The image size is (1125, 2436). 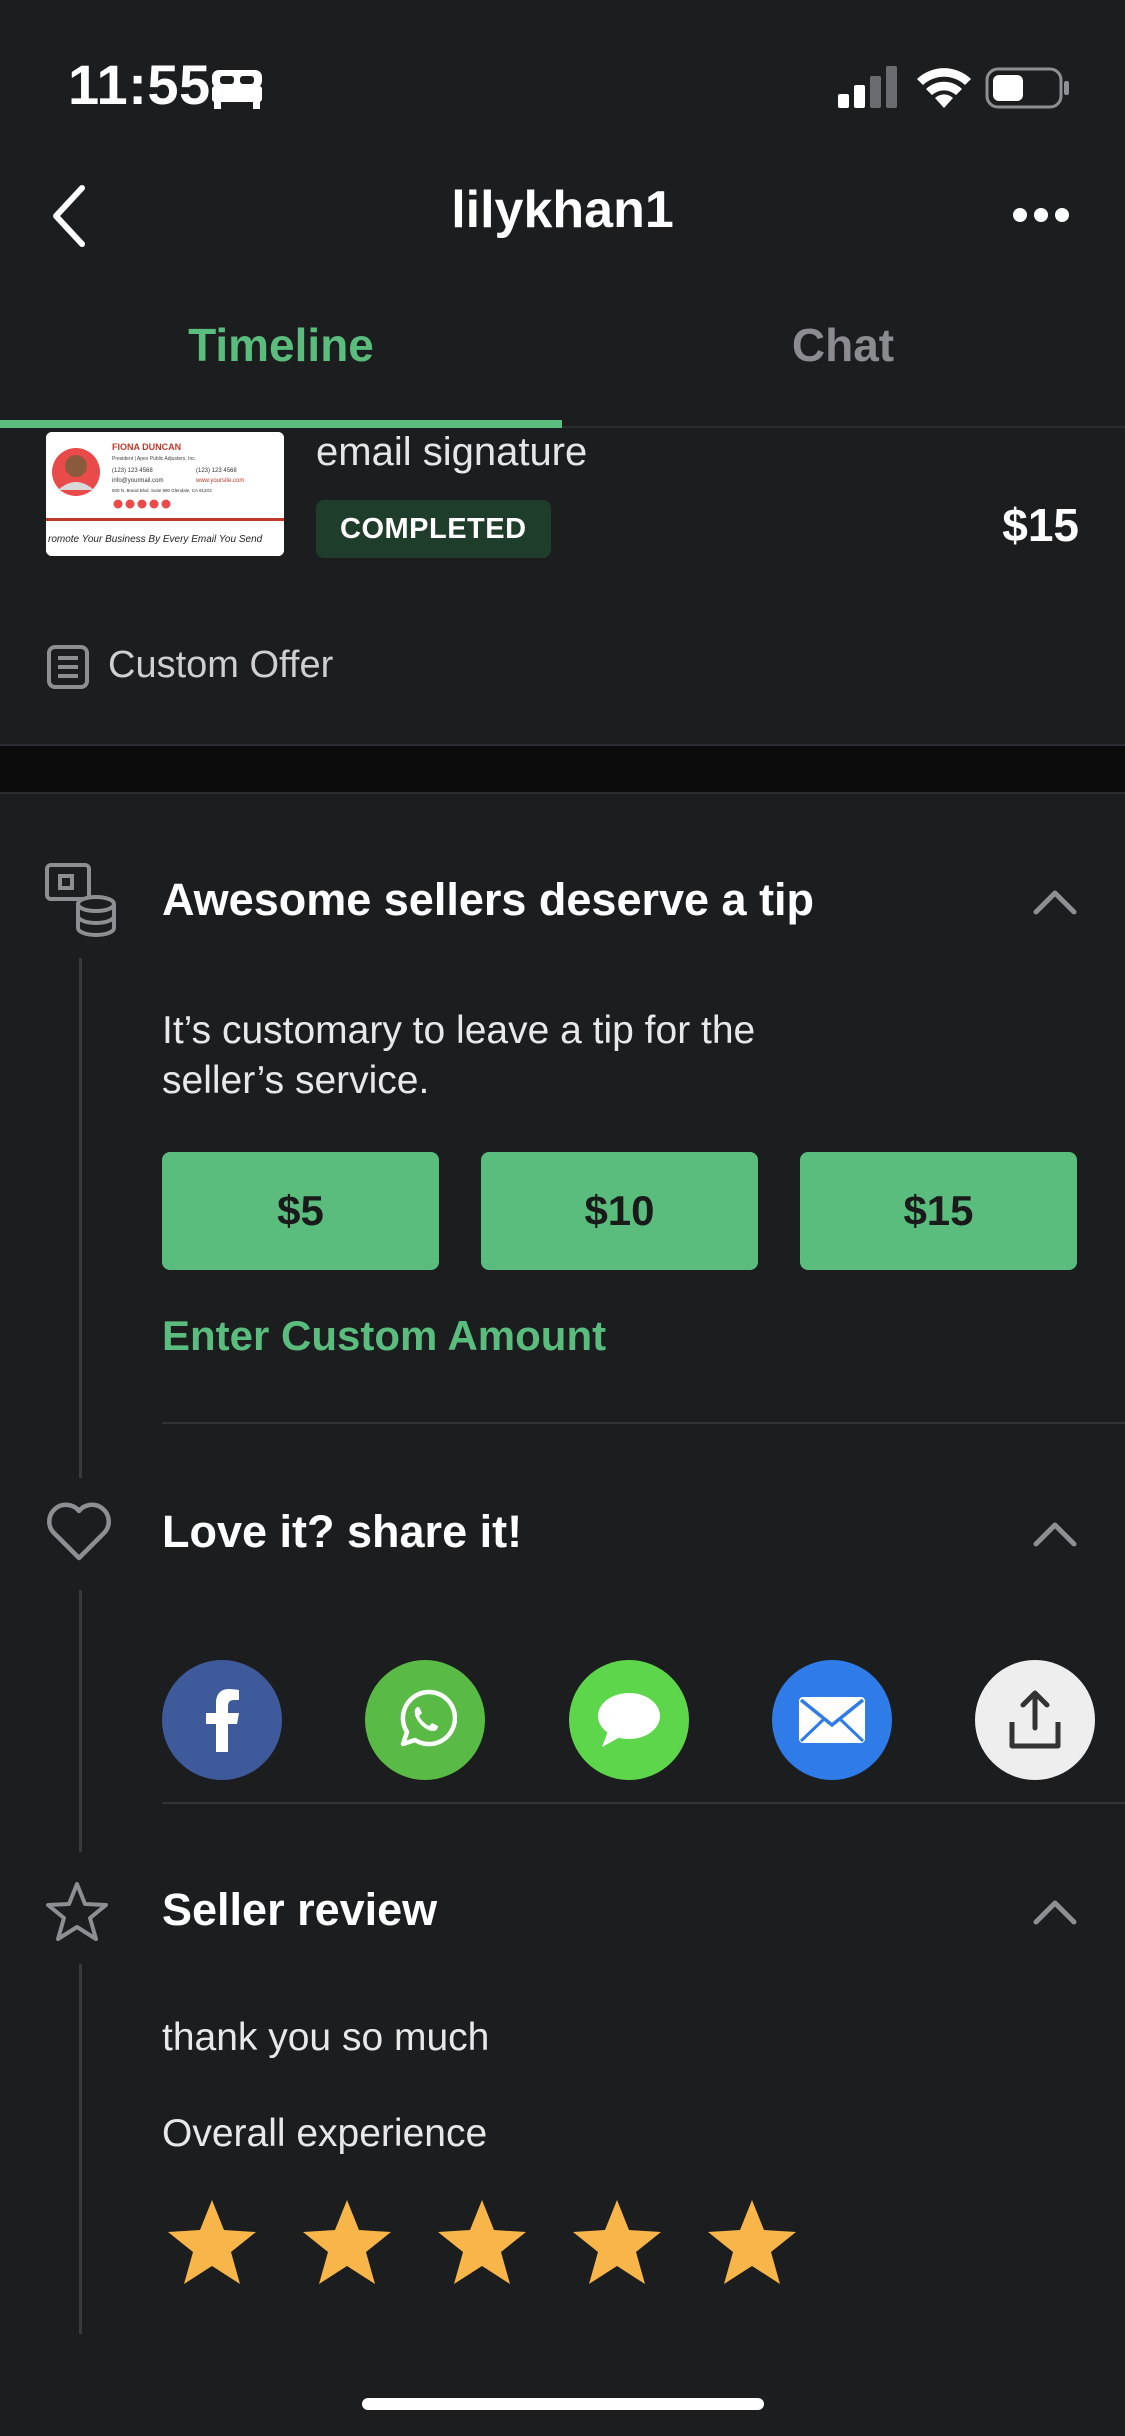 I want to click on sleep-mode-icon, so click(x=237, y=89).